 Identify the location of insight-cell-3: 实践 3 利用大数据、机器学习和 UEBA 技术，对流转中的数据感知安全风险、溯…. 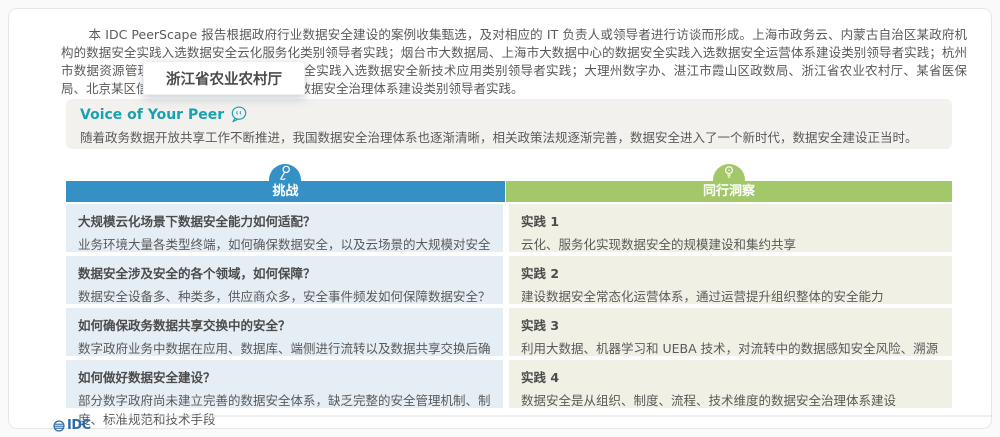
(730, 341).